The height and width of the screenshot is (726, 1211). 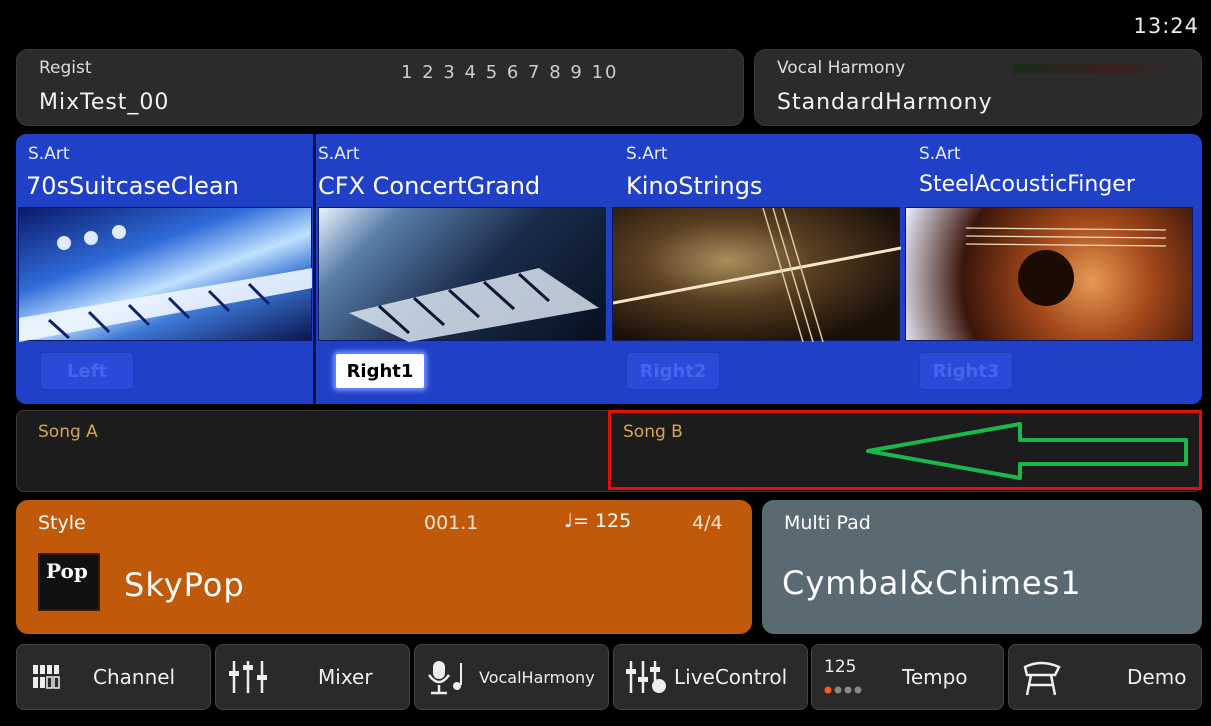 I want to click on voice-left: S.Art 70sSuitcaseClean Left, so click(x=164, y=269).